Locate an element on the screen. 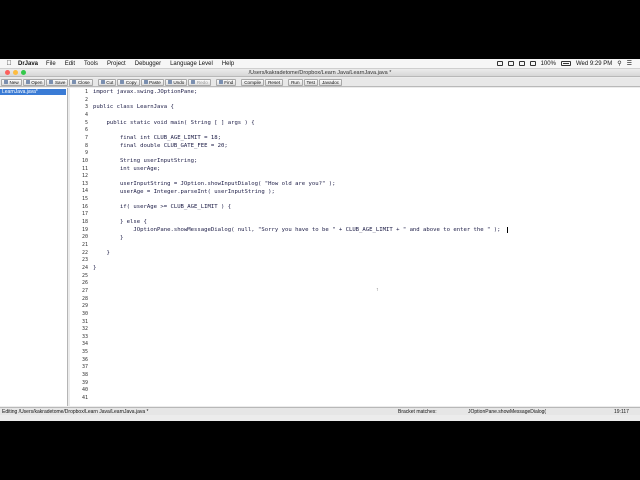 This screenshot has height=480, width=640. compile-button: Compile is located at coordinates (253, 82).